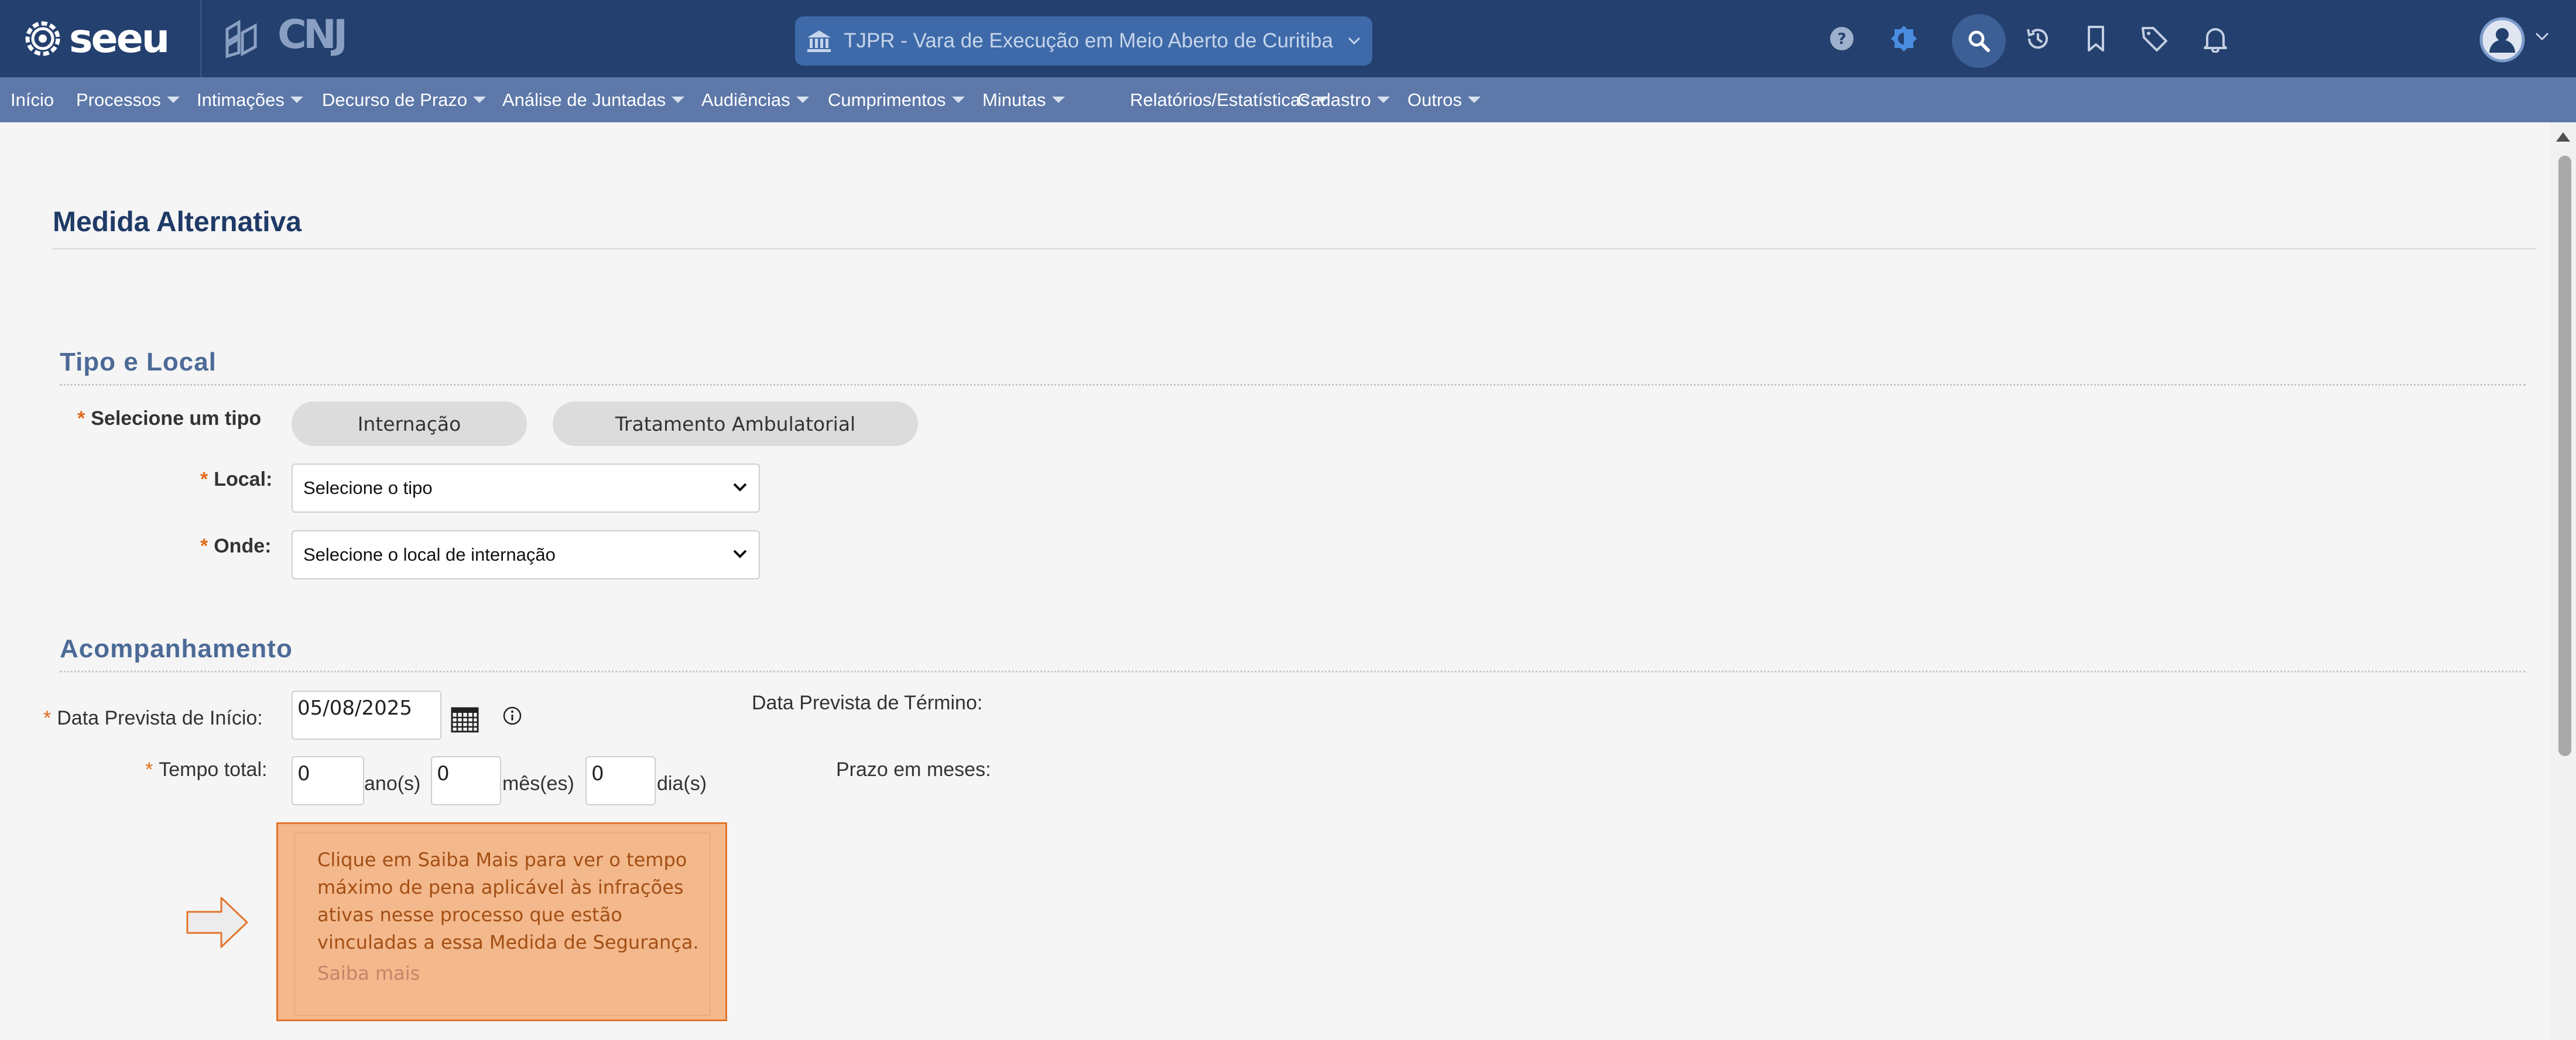  I want to click on history-icon, so click(2037, 38).